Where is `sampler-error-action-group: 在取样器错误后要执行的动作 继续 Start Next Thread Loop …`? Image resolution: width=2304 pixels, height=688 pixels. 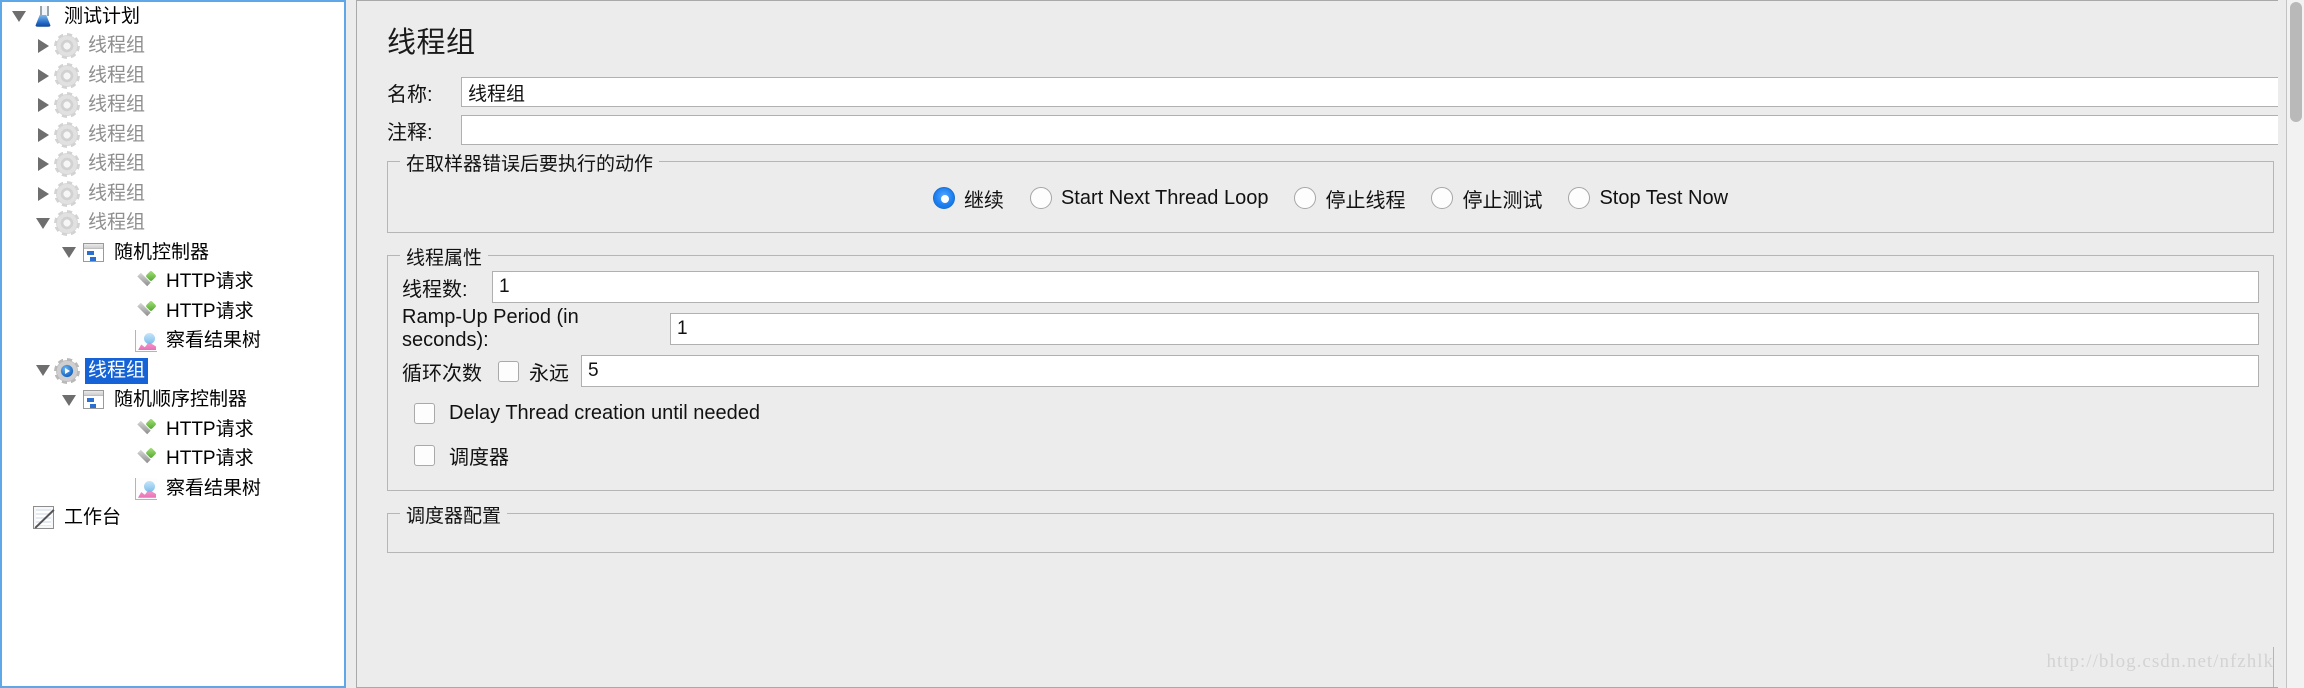 sampler-error-action-group: 在取样器错误后要执行的动作 继续 Start Next Thread Loop … is located at coordinates (1330, 191).